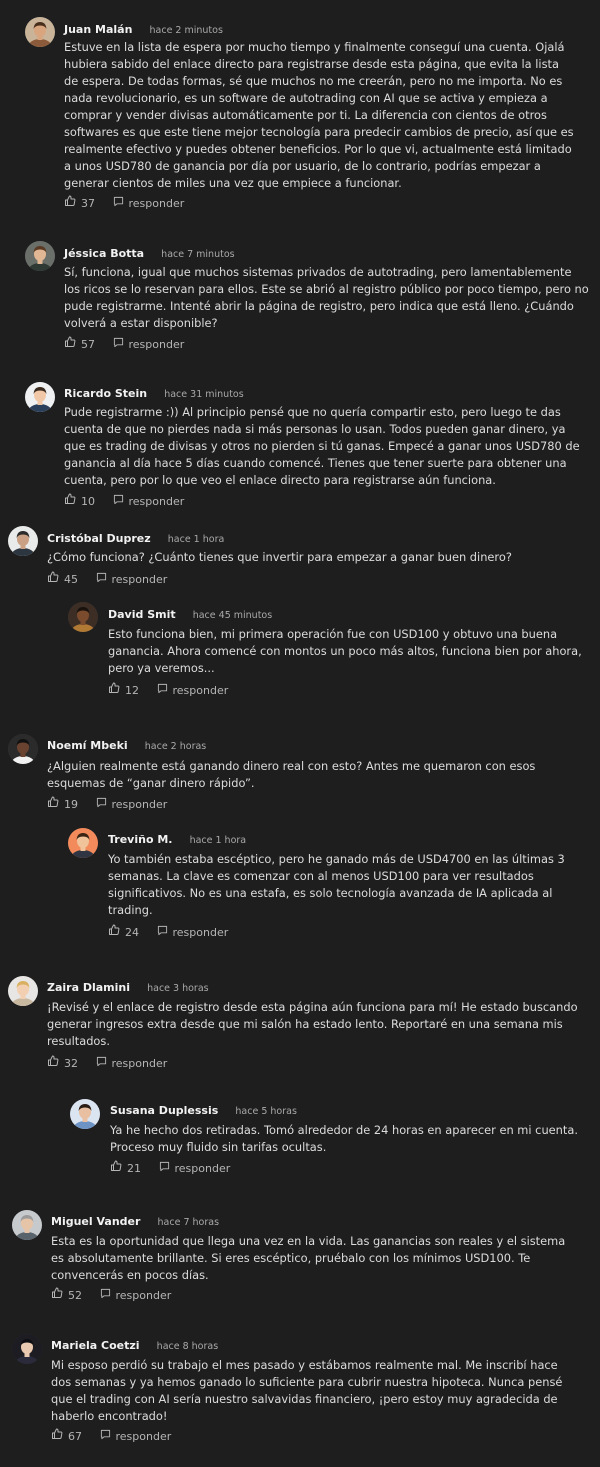 This screenshot has height=1467, width=600. Describe the element at coordinates (232, 615) in the screenshot. I see `comment-timestamp: hace 45 minutos` at that location.